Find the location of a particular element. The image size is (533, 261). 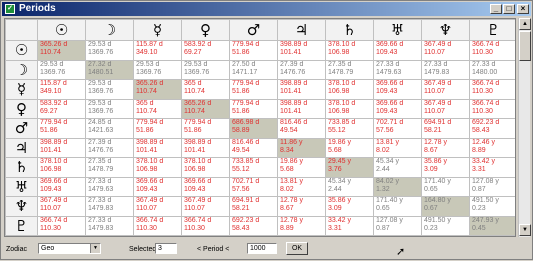

row-header-mars: ♂ is located at coordinates (21, 128).